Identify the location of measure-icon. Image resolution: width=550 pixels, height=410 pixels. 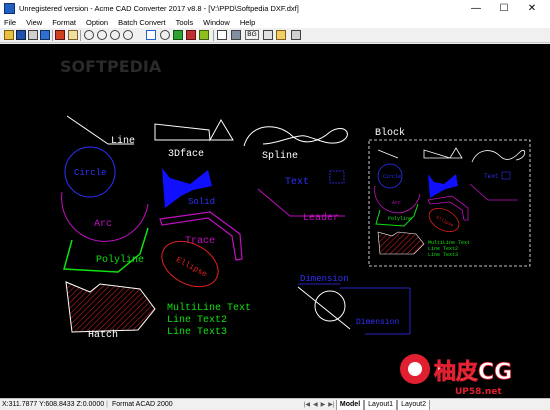
(191, 35).